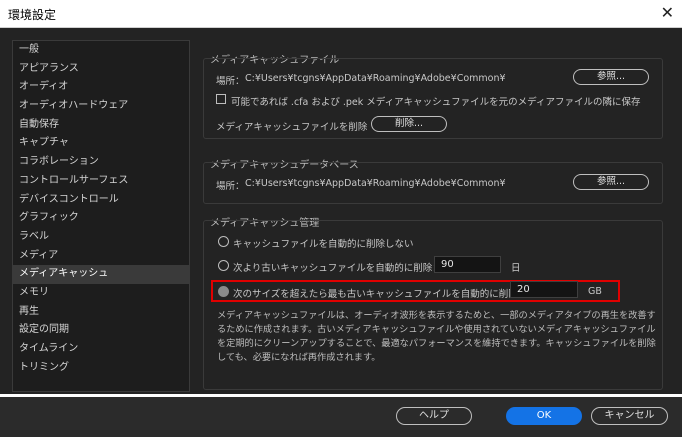 The height and width of the screenshot is (437, 682). I want to click on delete-older-label: 次より古いキャッシュファイルを自動的に削除：, so click(337, 268).